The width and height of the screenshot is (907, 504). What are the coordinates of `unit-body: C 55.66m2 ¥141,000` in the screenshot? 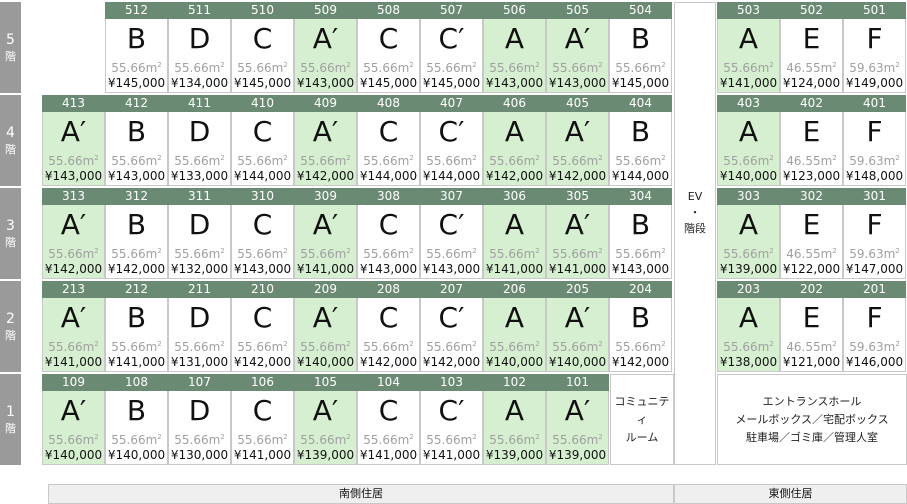 It's located at (262, 428).